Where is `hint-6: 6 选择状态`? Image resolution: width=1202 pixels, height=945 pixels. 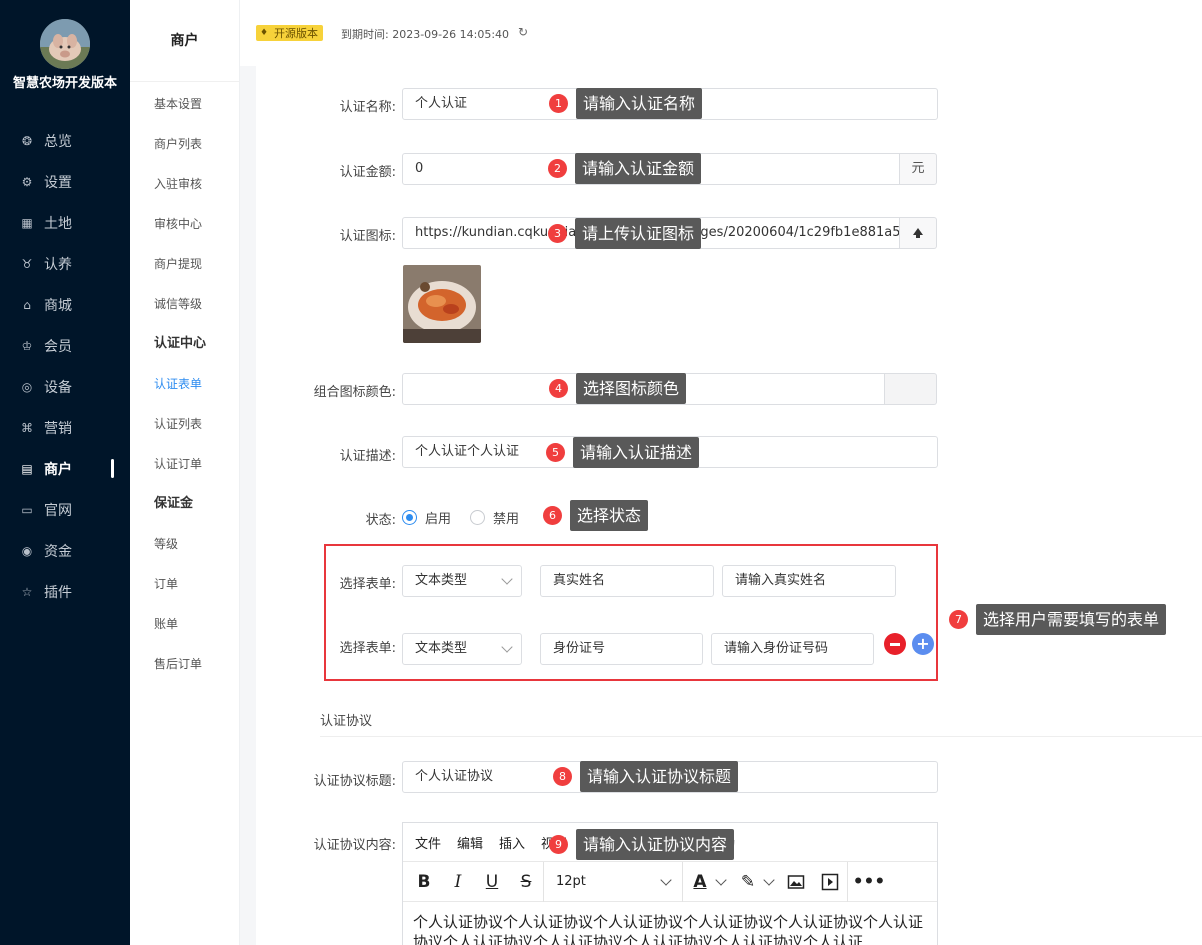
hint-6: 6 选择状态 is located at coordinates (596, 515).